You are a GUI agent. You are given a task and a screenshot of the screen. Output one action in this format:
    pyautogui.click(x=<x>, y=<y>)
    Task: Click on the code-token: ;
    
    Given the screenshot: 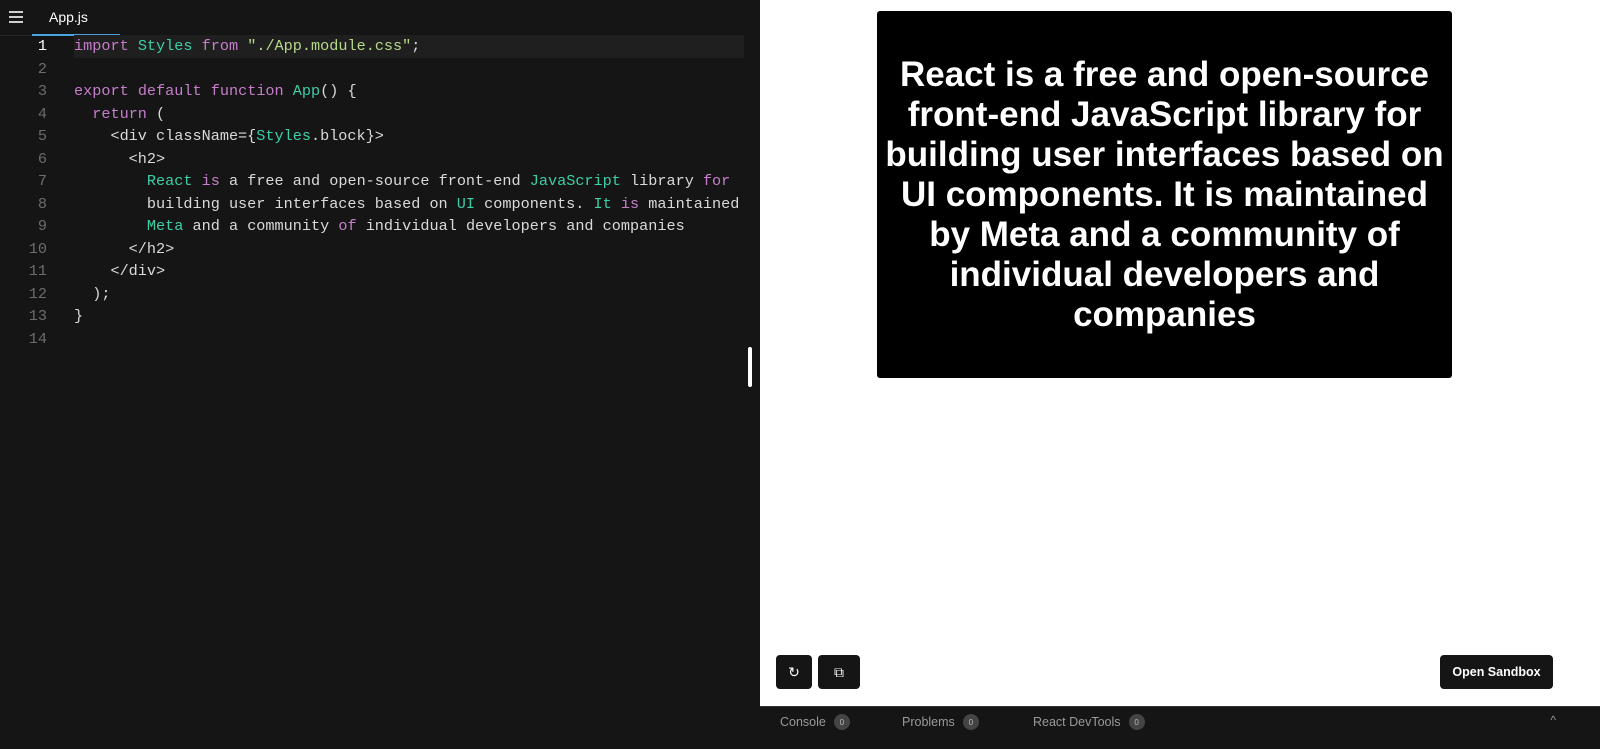 What is the action you would take?
    pyautogui.click(x=416, y=46)
    